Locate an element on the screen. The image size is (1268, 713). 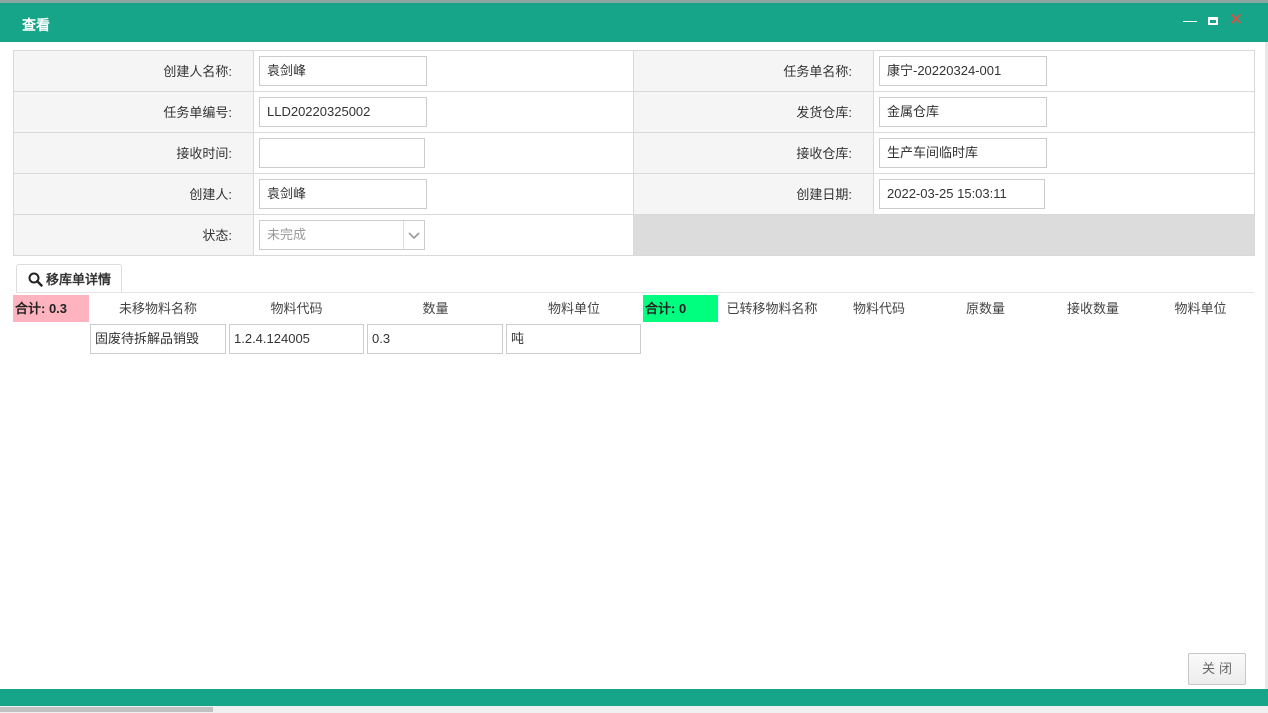
maximize-icon is located at coordinates (1213, 21).